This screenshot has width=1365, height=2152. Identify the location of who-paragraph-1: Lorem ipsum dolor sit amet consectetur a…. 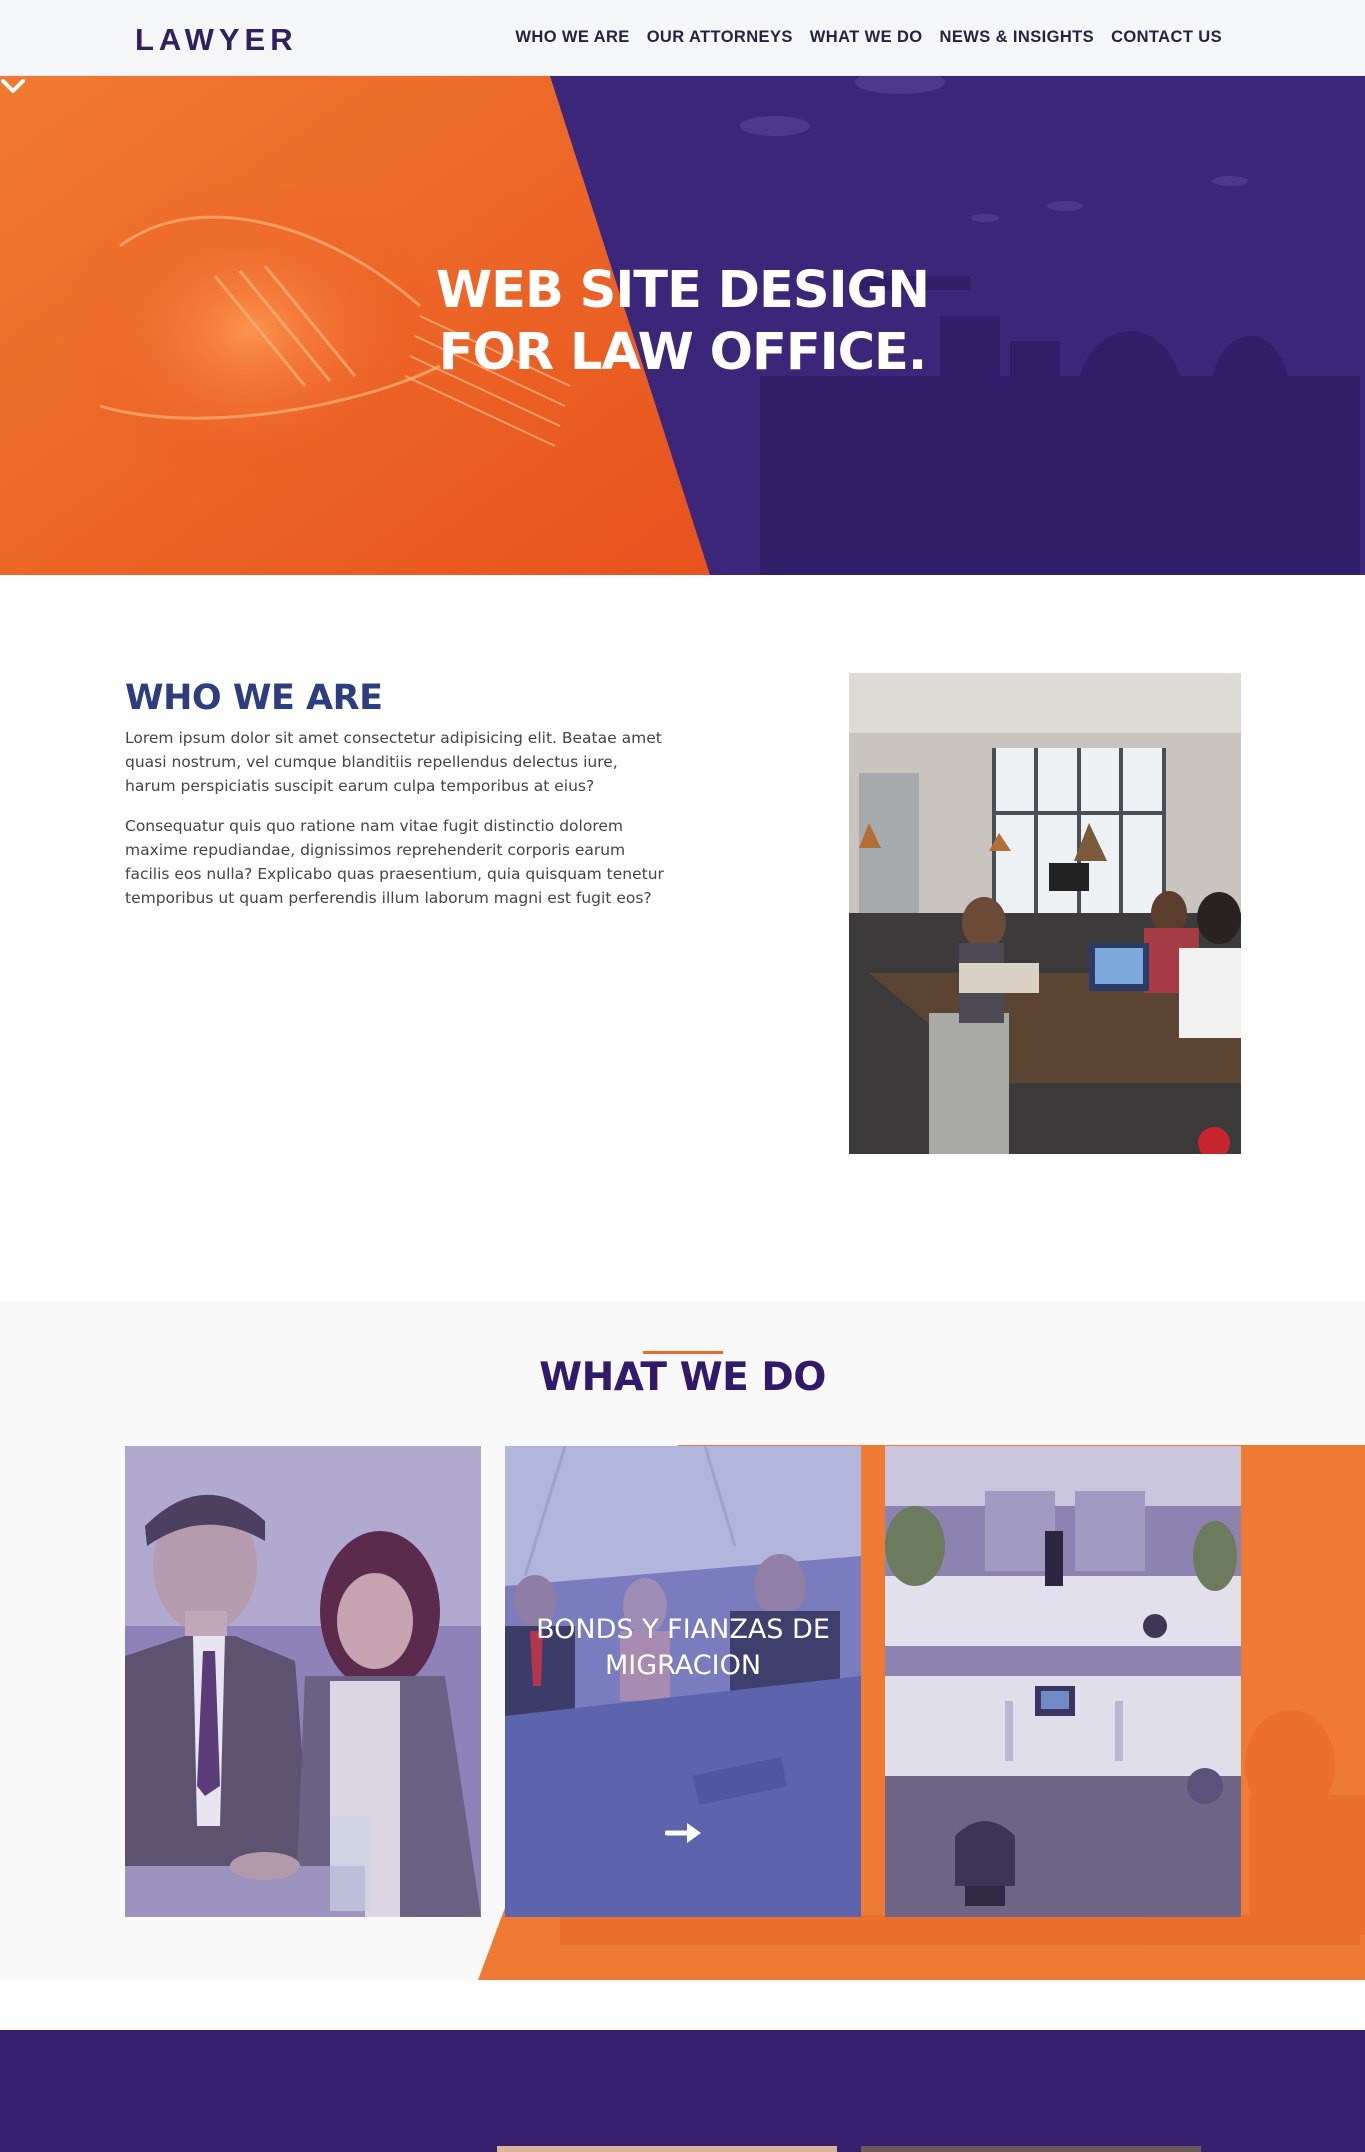
(393, 762).